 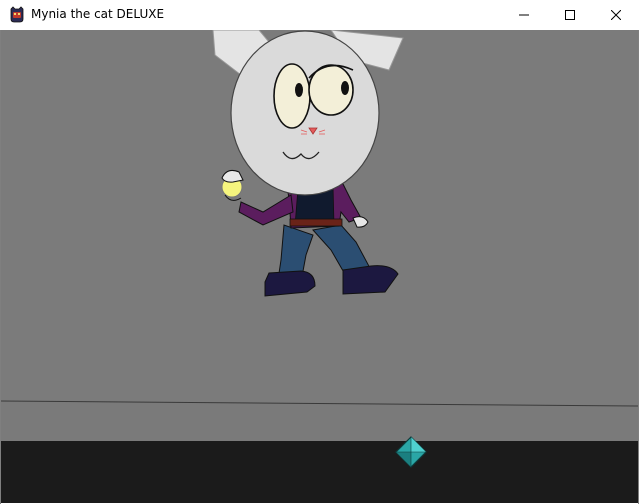 I want to click on maximize-button, so click(x=570, y=15).